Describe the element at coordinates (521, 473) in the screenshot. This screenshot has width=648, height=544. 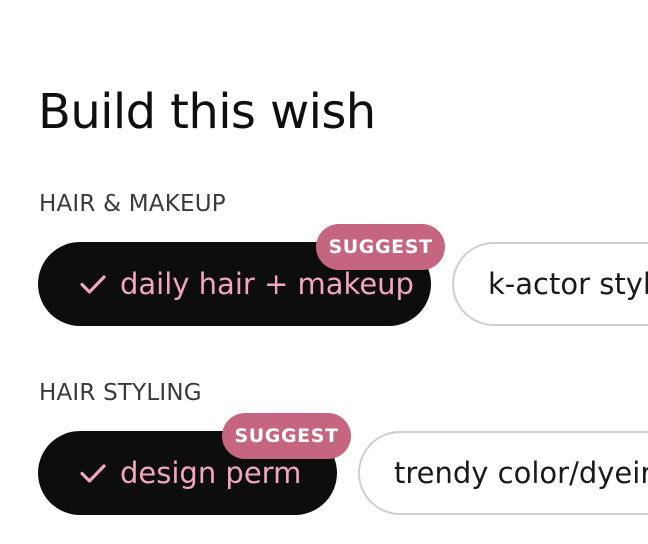
I see `chip-label: trendy color/dyeir` at that location.